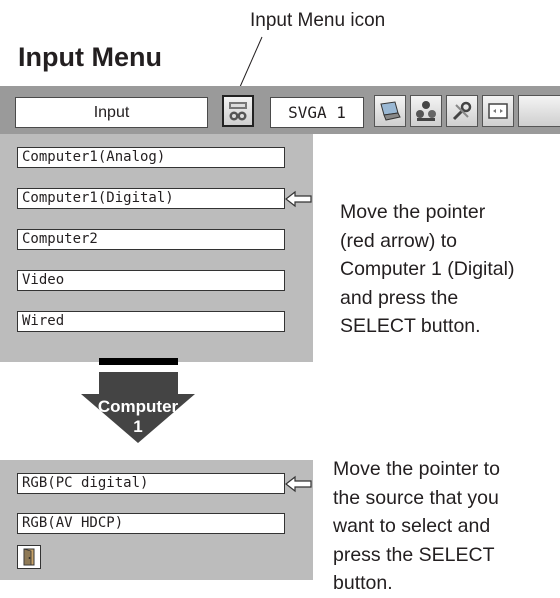 This screenshot has height=598, width=560. I want to click on instruction-2-line: the source that you, so click(416, 497).